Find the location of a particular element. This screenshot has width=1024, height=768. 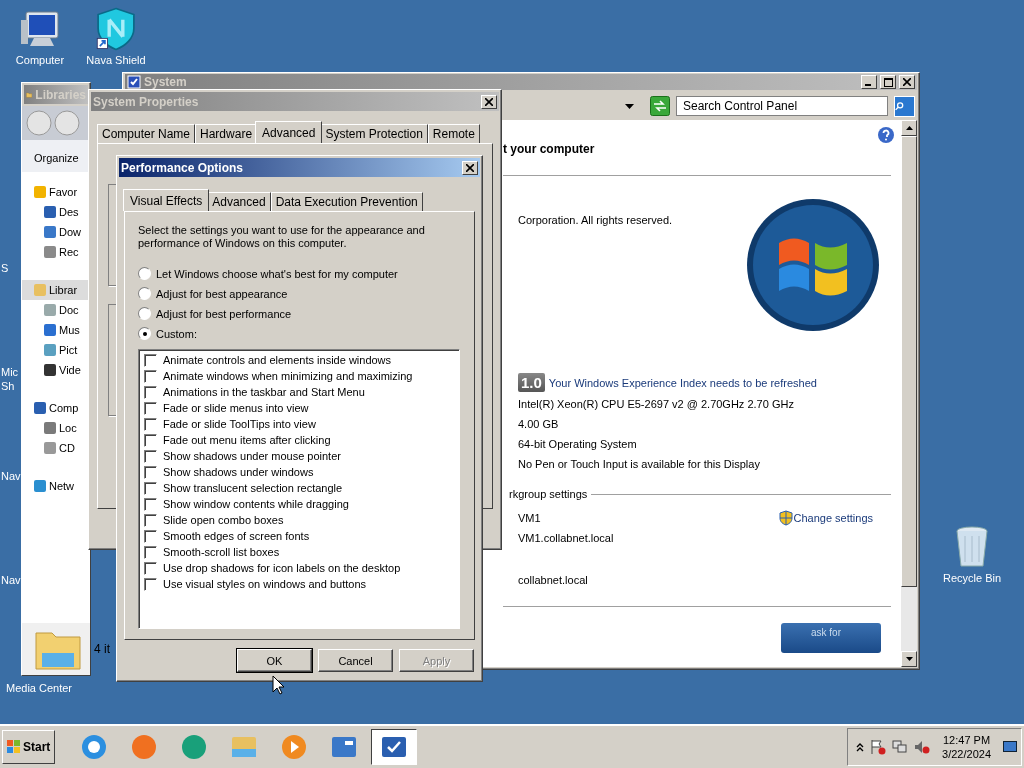

search-button is located at coordinates (904, 106).